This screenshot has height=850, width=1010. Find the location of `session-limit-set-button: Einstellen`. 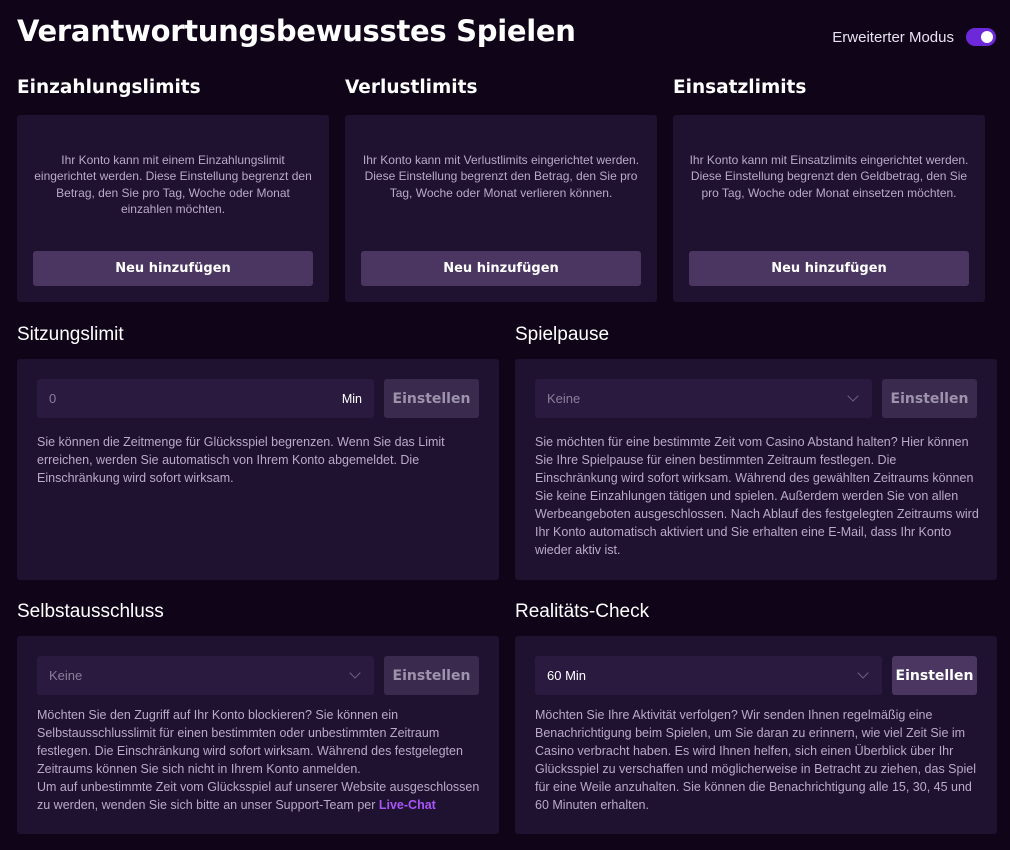

session-limit-set-button: Einstellen is located at coordinates (431, 398).